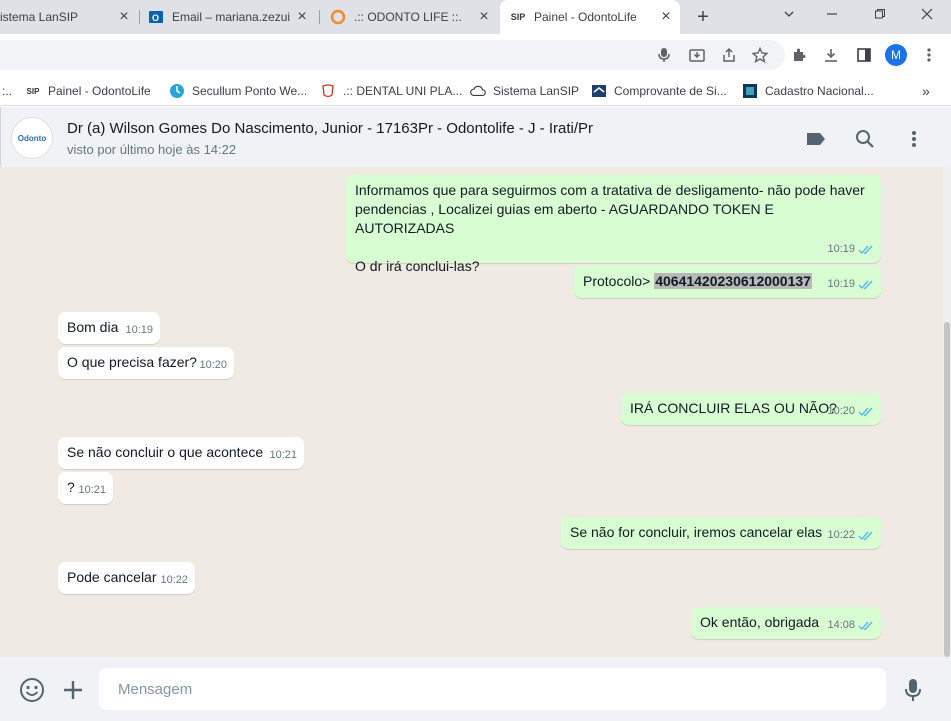  Describe the element at coordinates (492, 689) in the screenshot. I see `message-input` at that location.